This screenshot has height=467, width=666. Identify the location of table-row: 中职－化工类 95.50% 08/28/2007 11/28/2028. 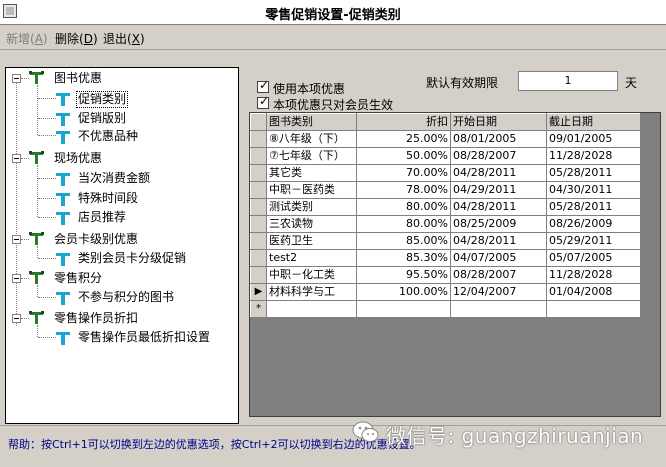
(445, 275).